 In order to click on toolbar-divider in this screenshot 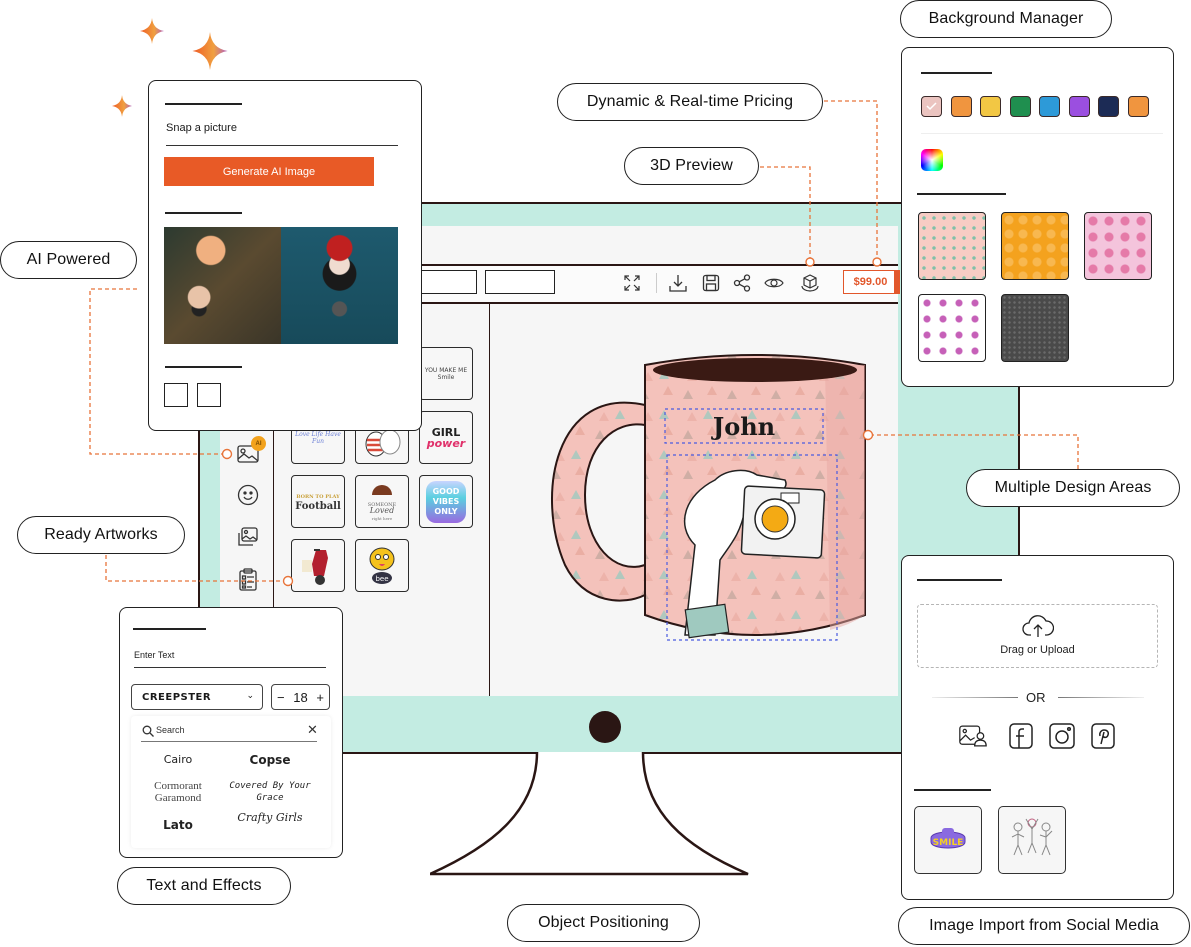, I will do `click(656, 283)`.